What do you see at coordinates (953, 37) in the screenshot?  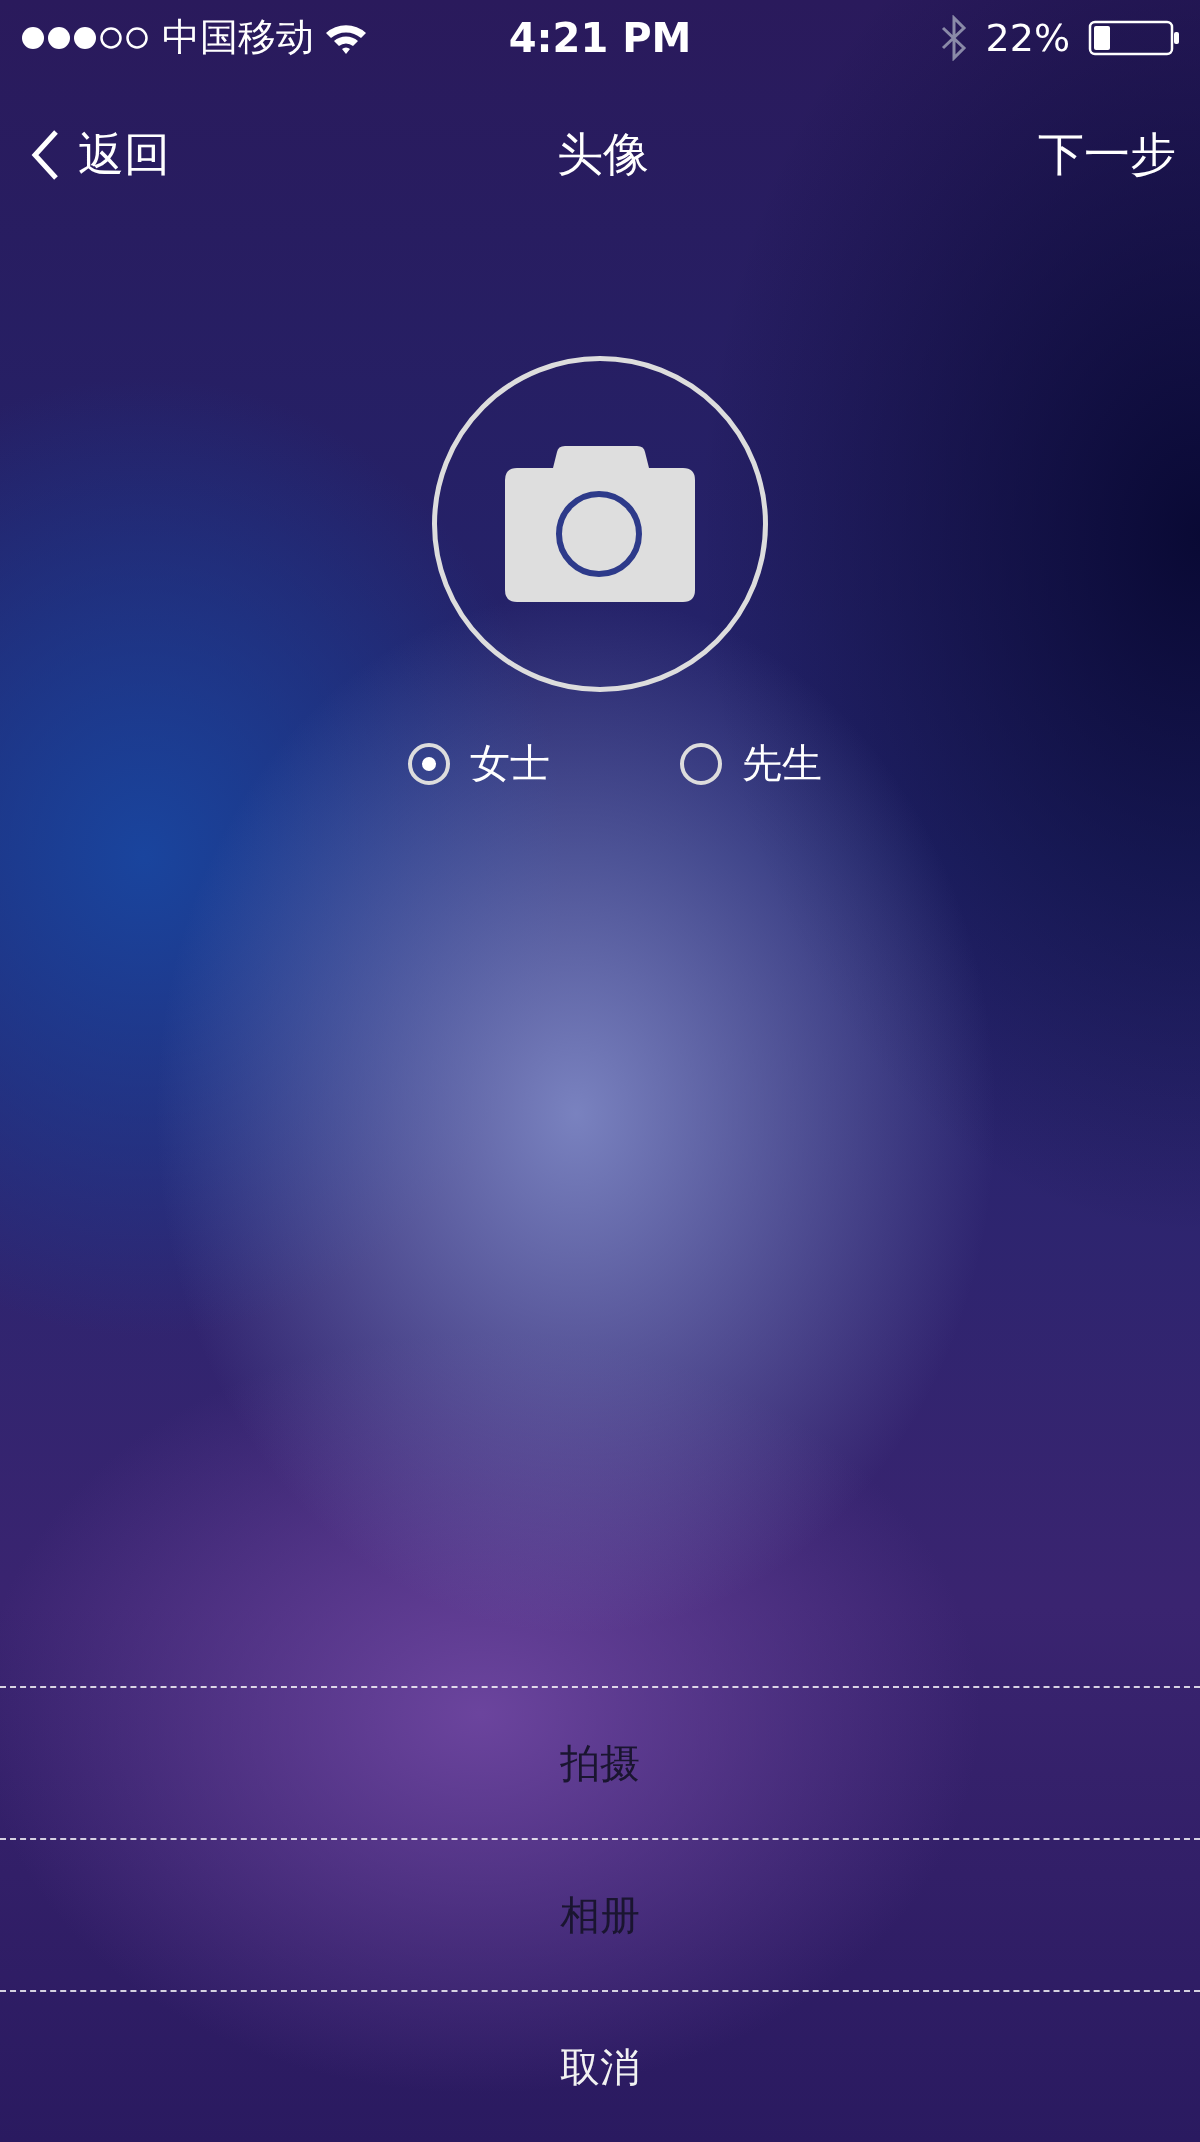 I see `bluetooth-icon` at bounding box center [953, 37].